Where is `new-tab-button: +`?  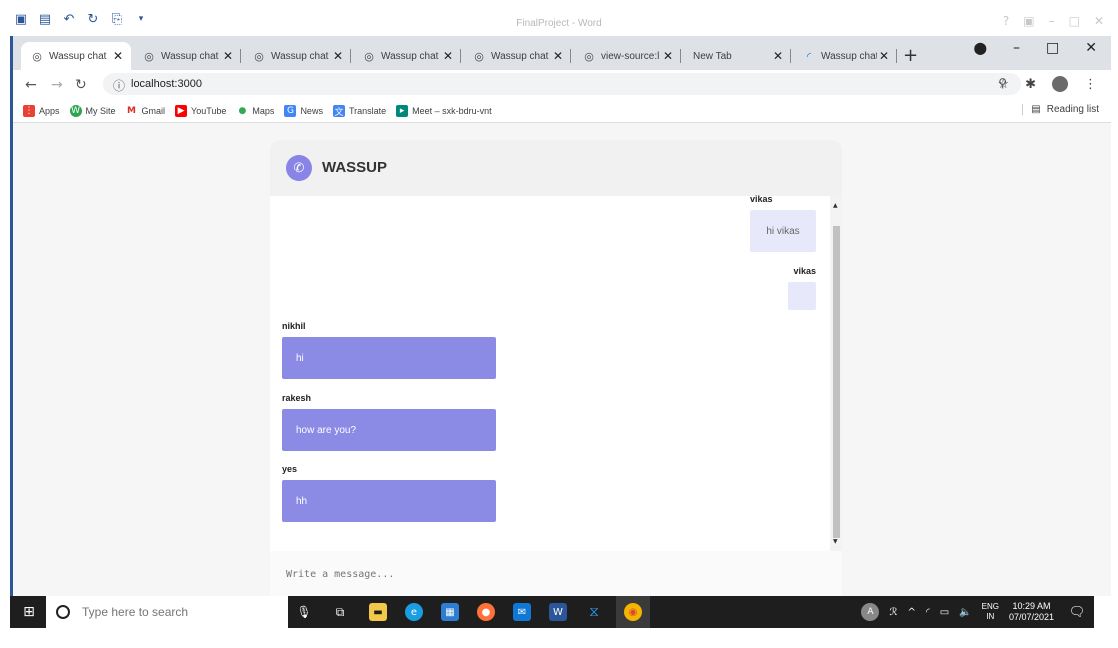 new-tab-button: + is located at coordinates (910, 55).